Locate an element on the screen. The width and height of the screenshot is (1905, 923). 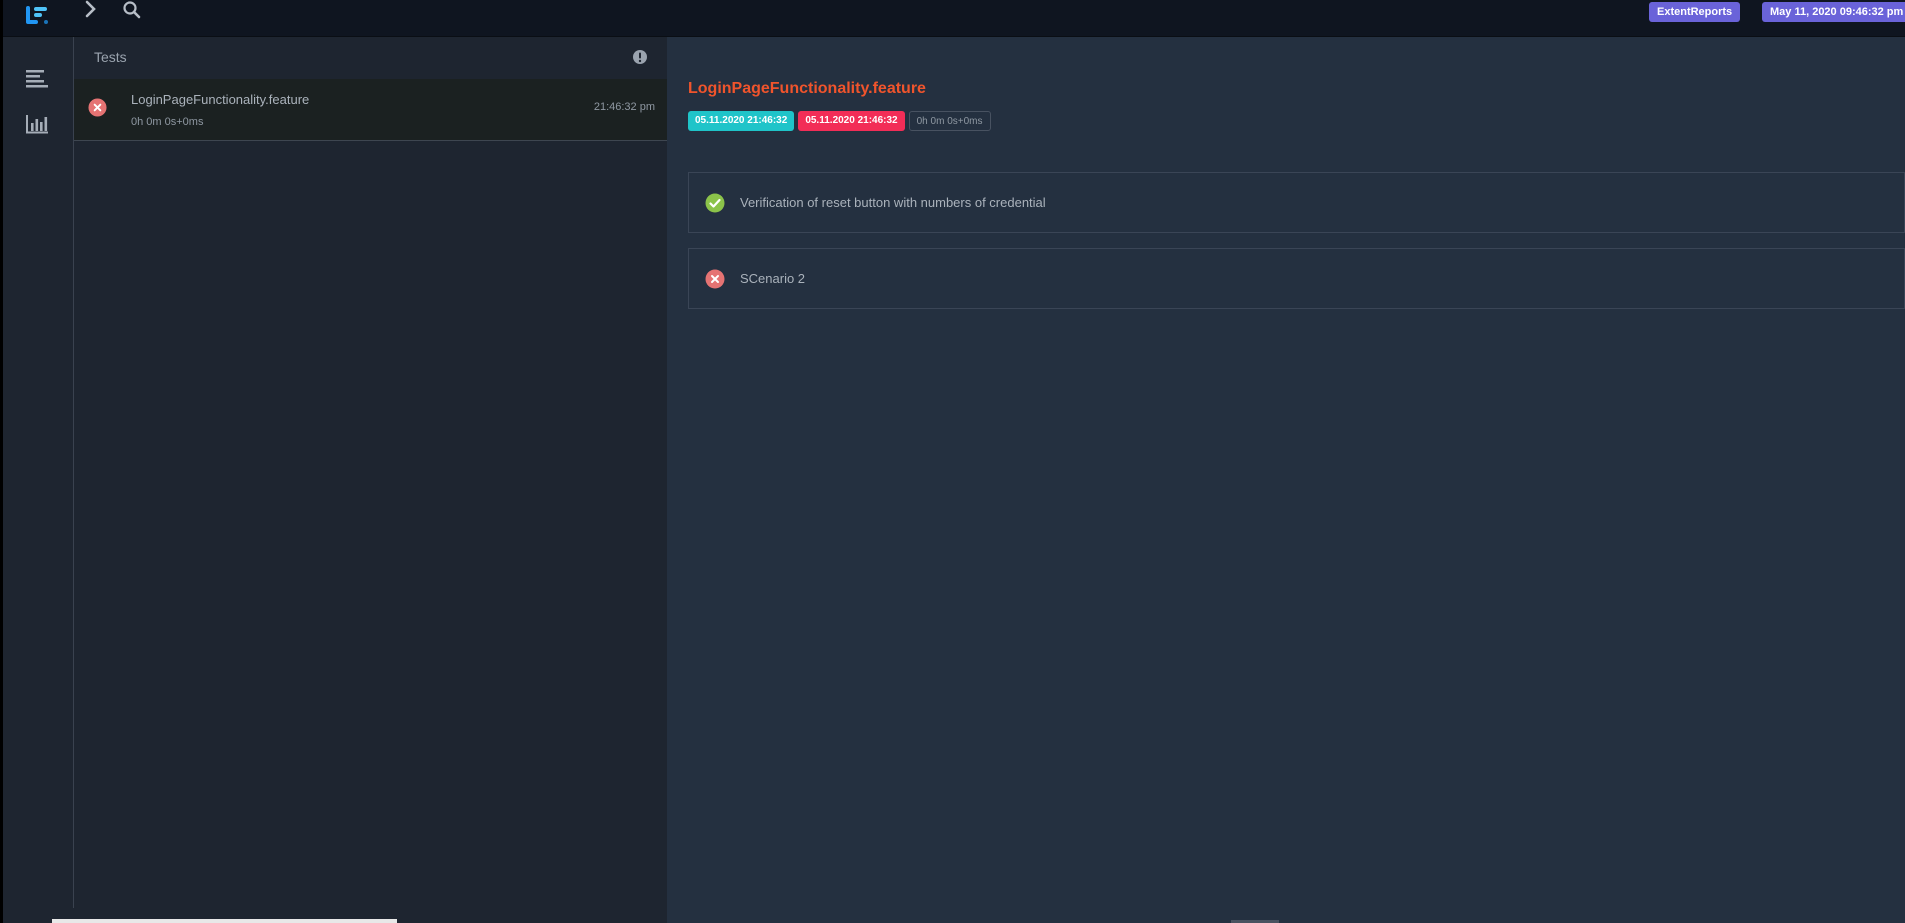
side-nav-rail is located at coordinates (37, 480).